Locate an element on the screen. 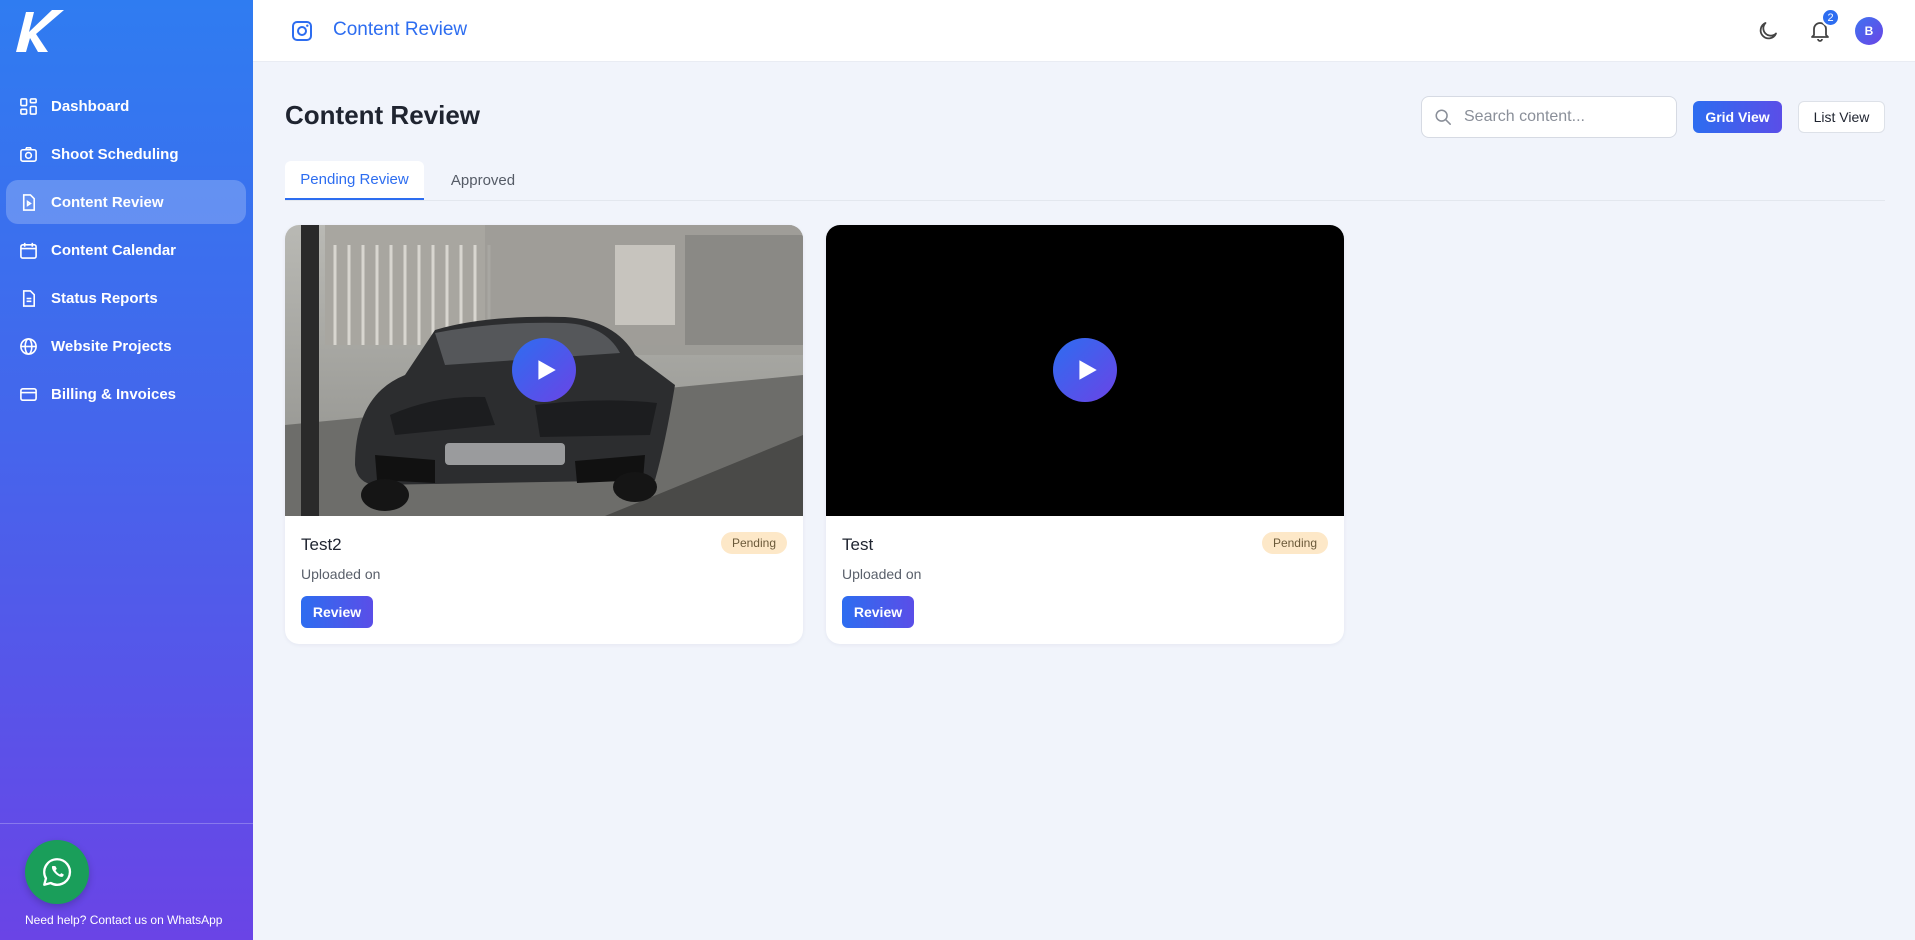 This screenshot has height=940, width=1915. grid-view-button: Grid View is located at coordinates (1737, 117).